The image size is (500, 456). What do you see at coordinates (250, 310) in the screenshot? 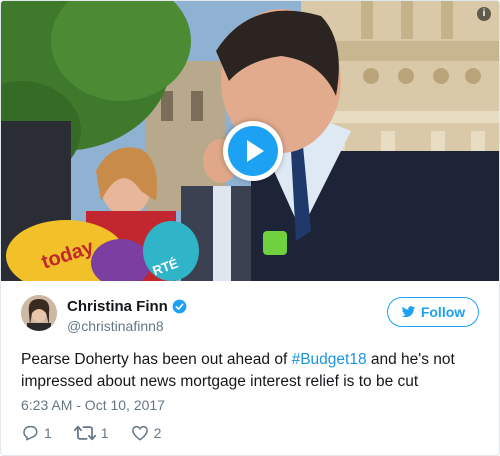
I see `tweet-header: Christina Finn @christinafinn8 Follow` at bounding box center [250, 310].